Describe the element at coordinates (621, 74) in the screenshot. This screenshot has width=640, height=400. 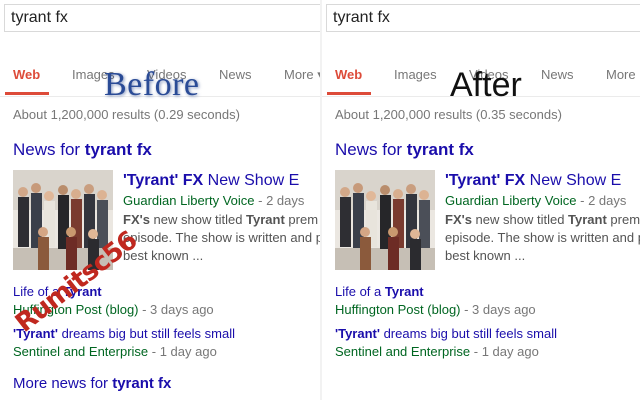
I see `tab-more: More` at that location.